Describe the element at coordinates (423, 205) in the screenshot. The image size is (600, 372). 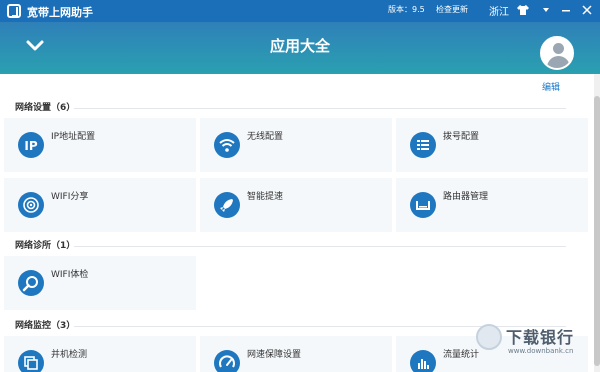
I see `router-icon` at that location.